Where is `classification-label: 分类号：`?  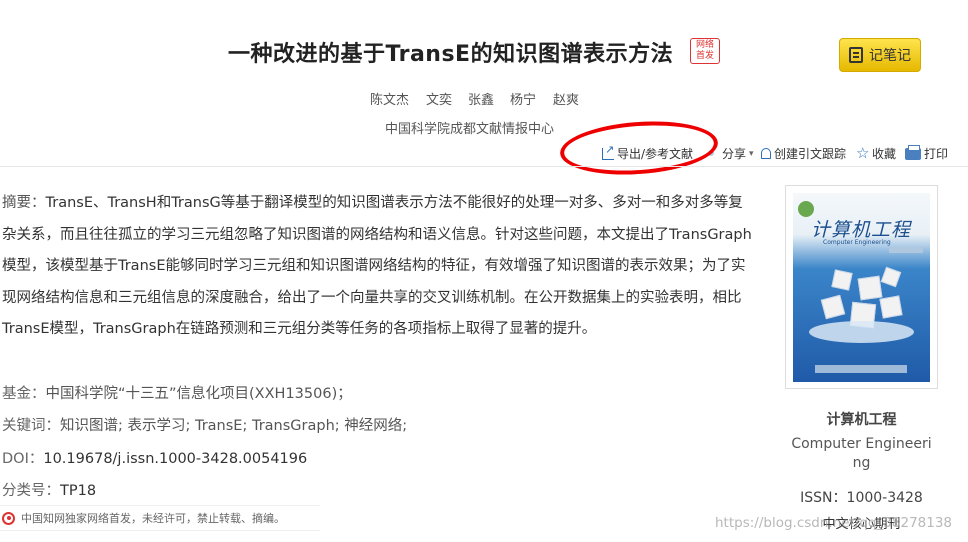
classification-label: 分类号： is located at coordinates (31, 491).